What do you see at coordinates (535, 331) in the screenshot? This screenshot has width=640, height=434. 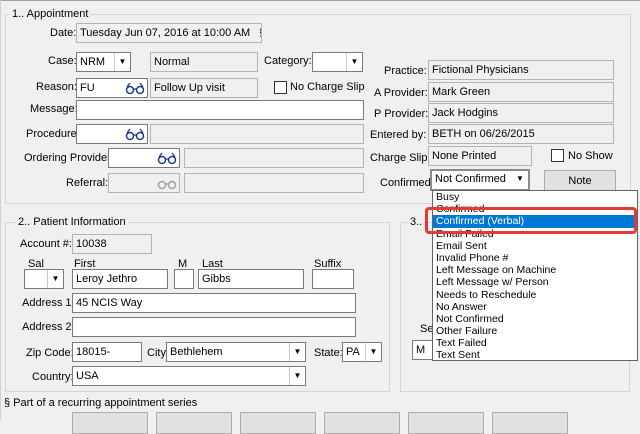 I see `dropdown-option: Other Failure` at bounding box center [535, 331].